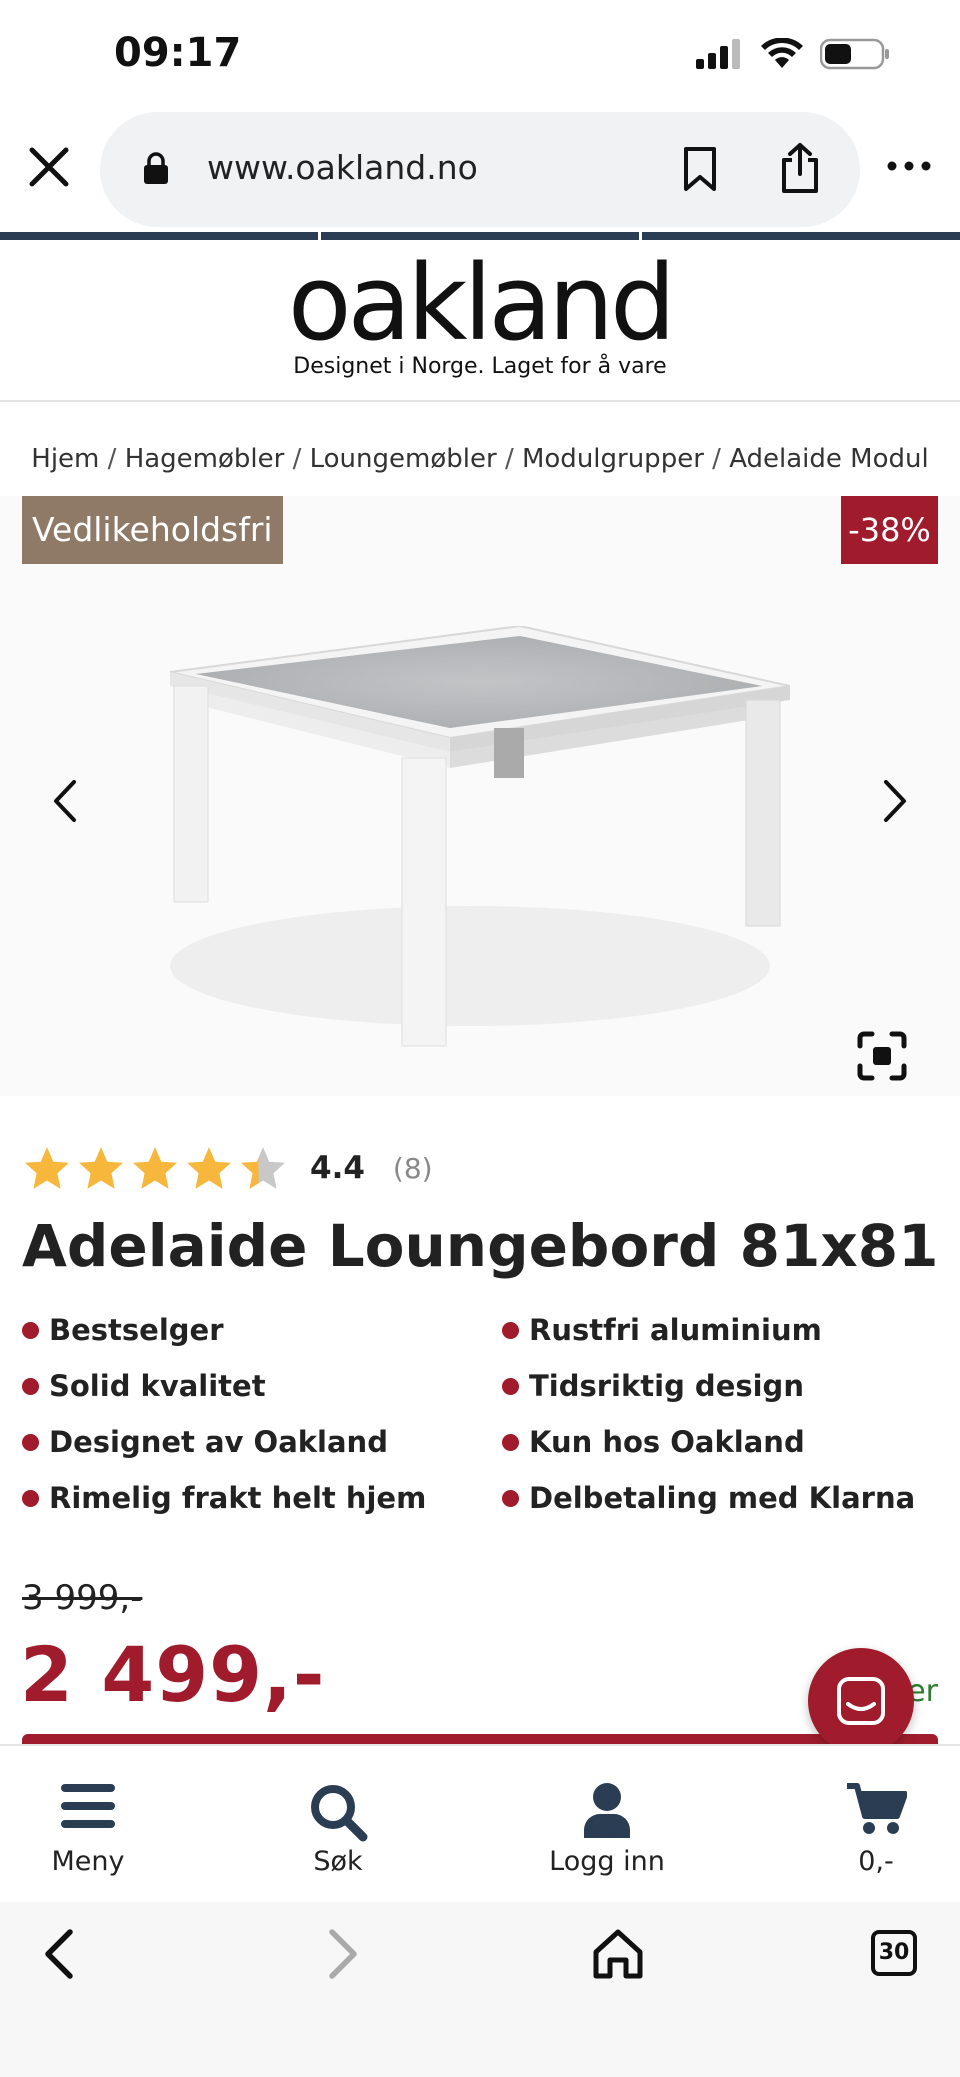  I want to click on site-logo: oakland, so click(480, 303).